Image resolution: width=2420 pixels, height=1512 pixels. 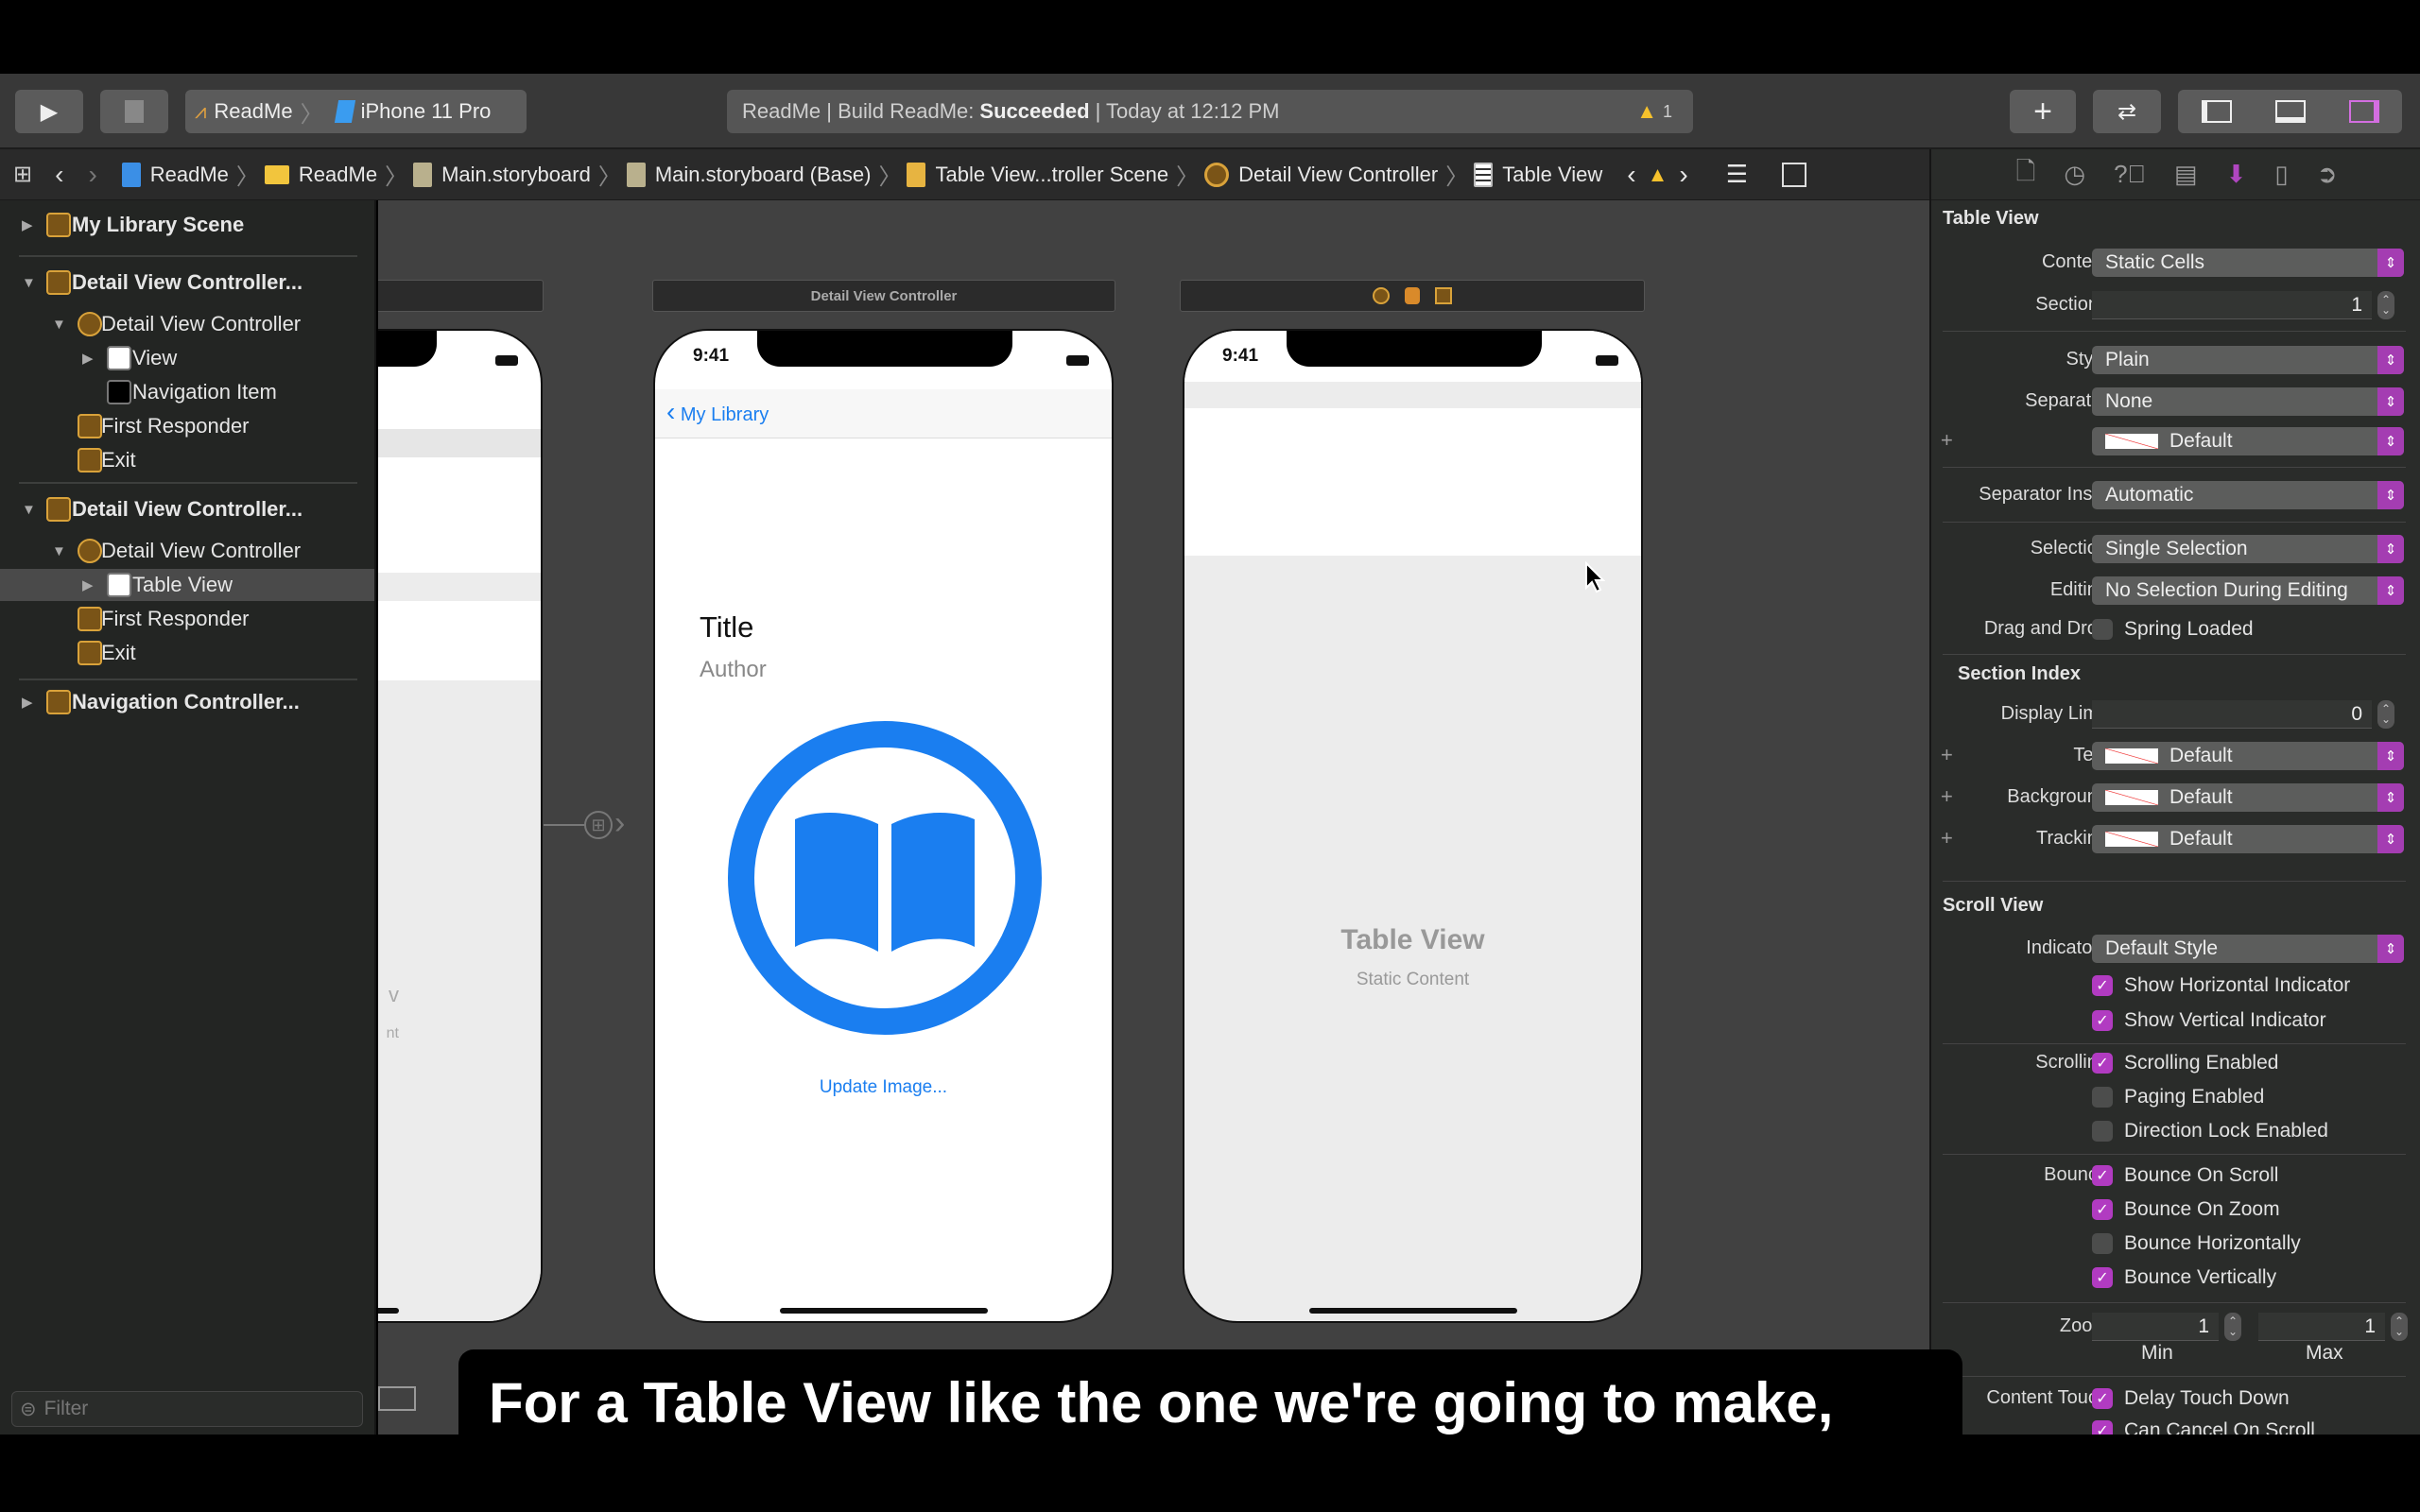 I want to click on segue-icon: ⊞, so click(x=598, y=825).